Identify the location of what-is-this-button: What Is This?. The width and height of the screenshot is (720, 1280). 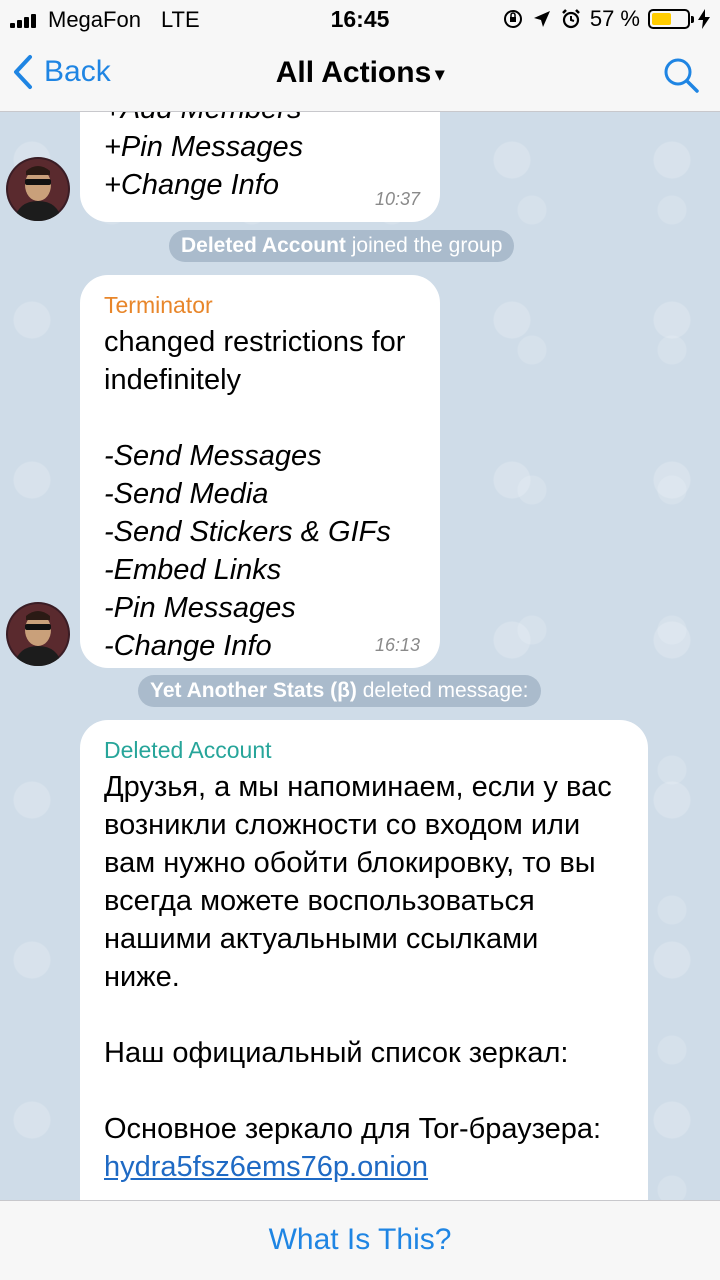
(360, 1240).